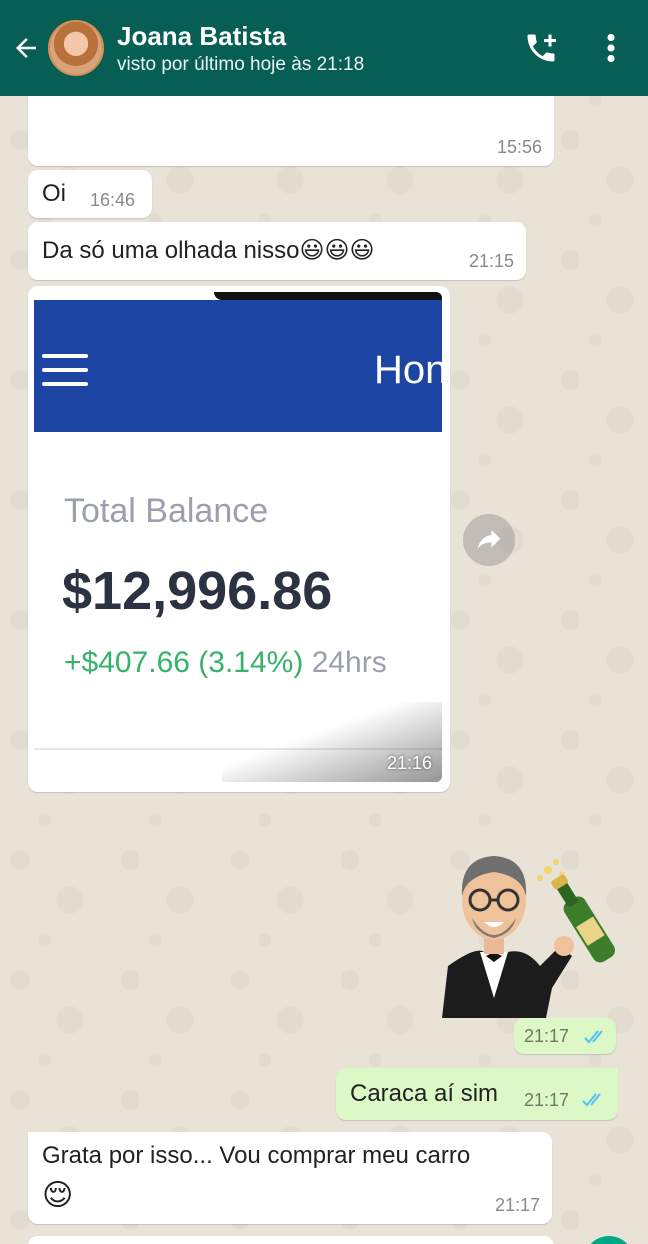 The height and width of the screenshot is (1244, 648). Describe the element at coordinates (256, 1155) in the screenshot. I see `message-text: Grata por isso... Vou comprar meu carro` at that location.